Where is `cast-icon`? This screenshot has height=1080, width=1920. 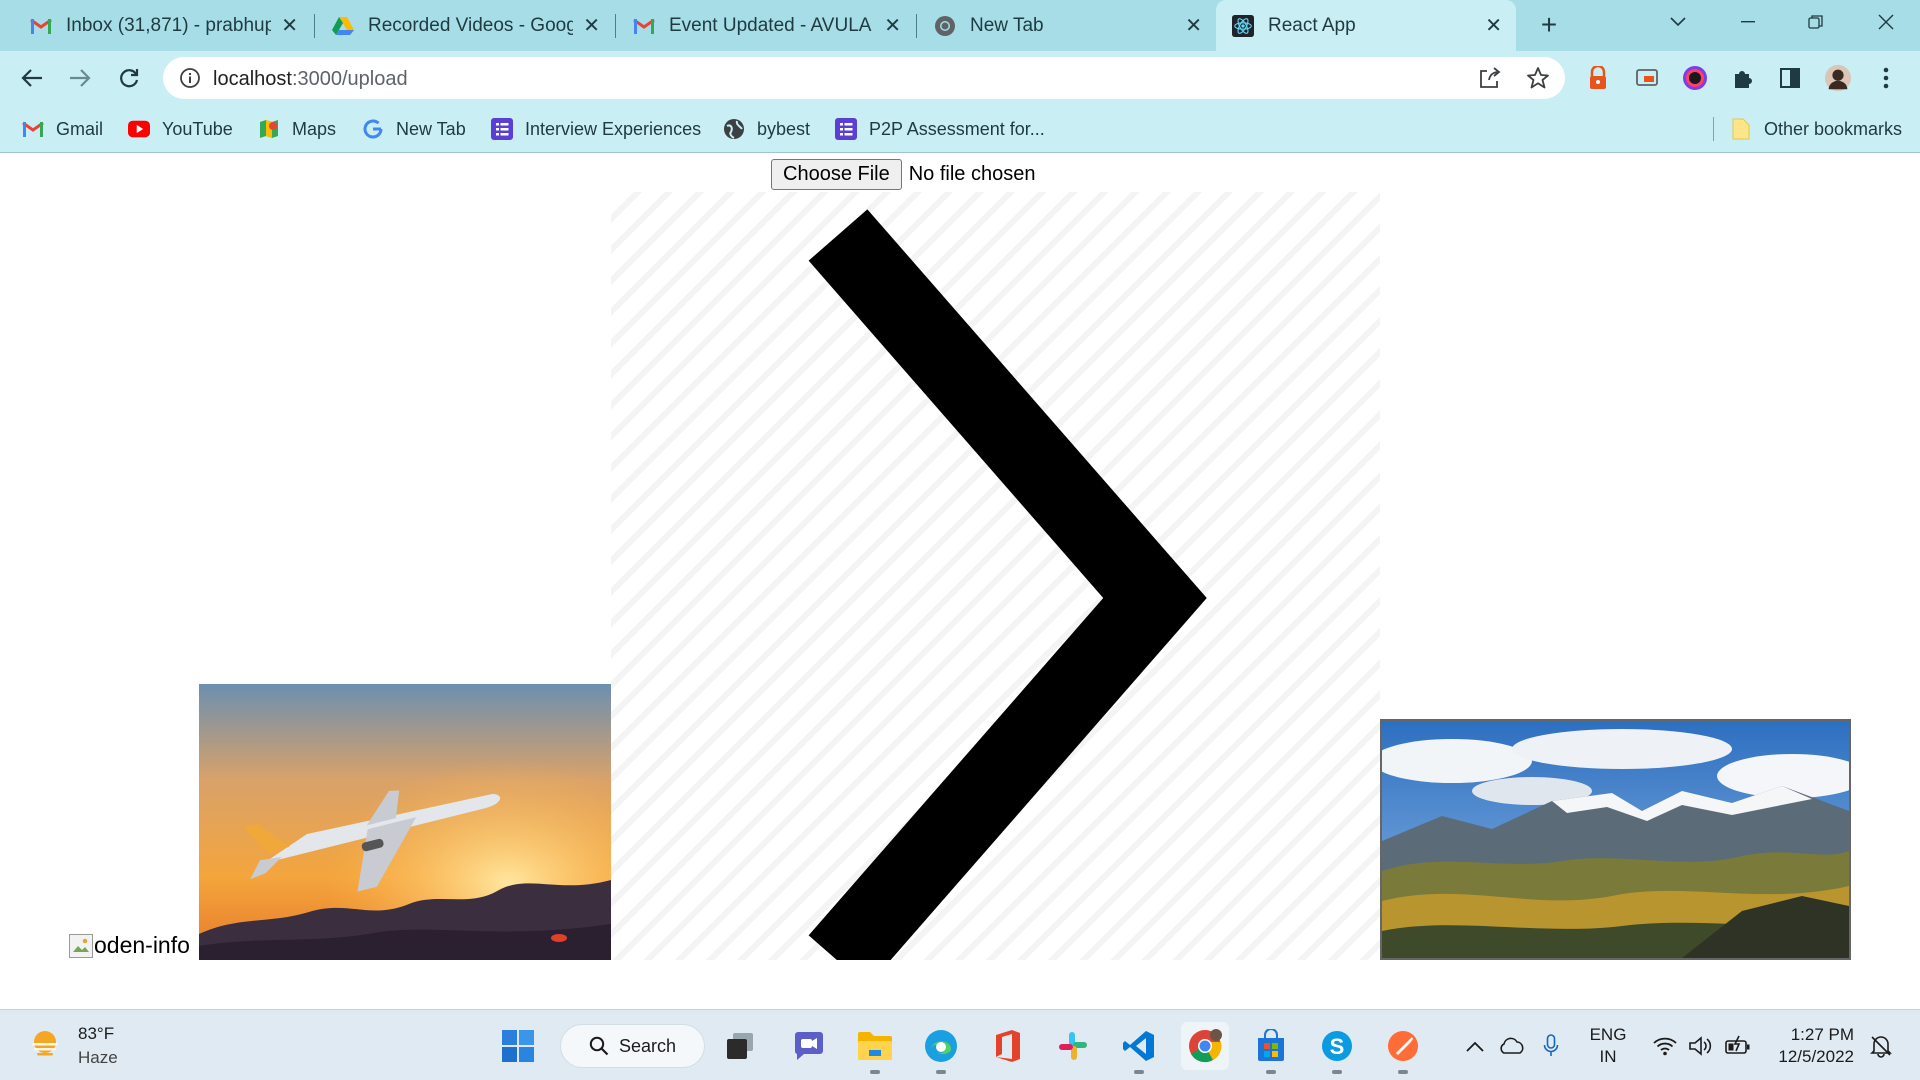
cast-icon is located at coordinates (1647, 78).